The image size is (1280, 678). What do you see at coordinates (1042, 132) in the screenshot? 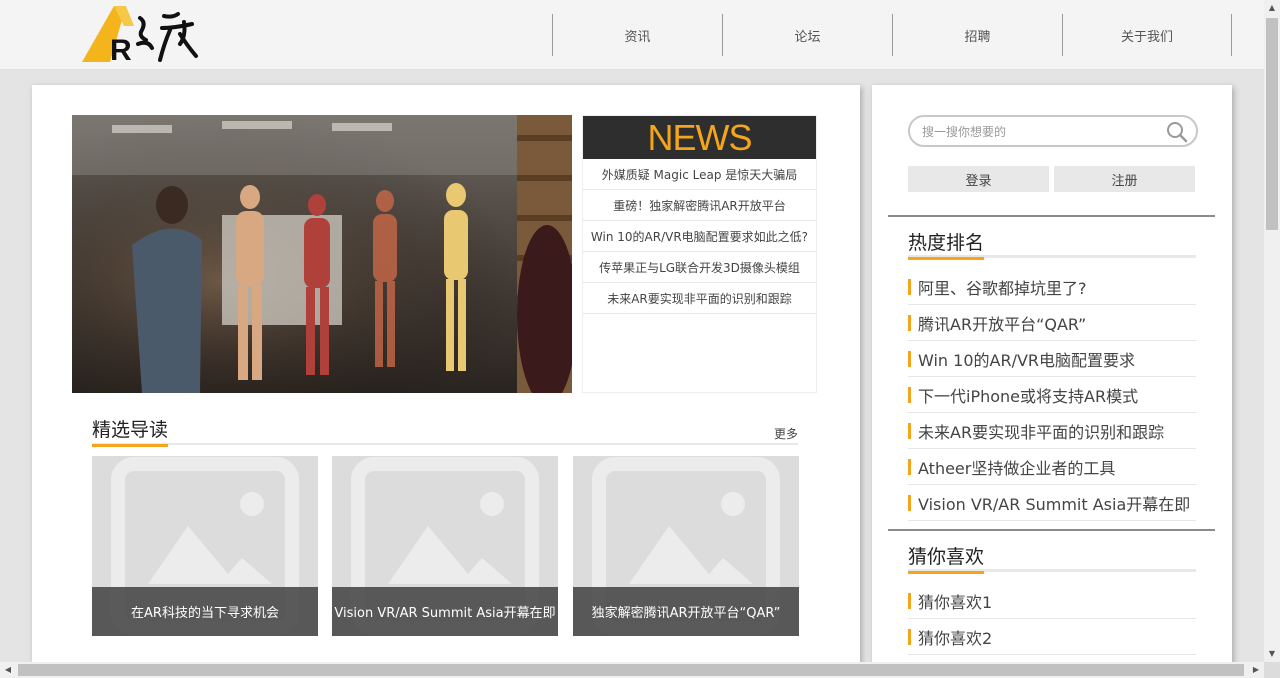
I see `search-input` at bounding box center [1042, 132].